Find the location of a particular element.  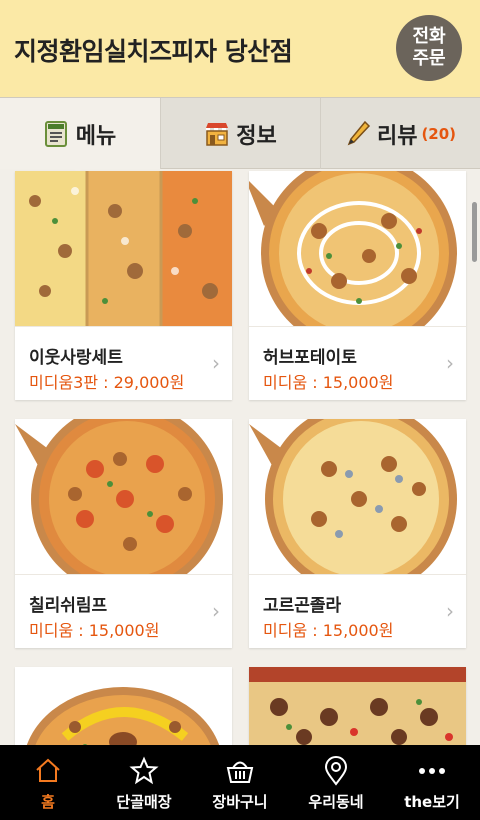

nav-cart: 장바구니 is located at coordinates (240, 782).